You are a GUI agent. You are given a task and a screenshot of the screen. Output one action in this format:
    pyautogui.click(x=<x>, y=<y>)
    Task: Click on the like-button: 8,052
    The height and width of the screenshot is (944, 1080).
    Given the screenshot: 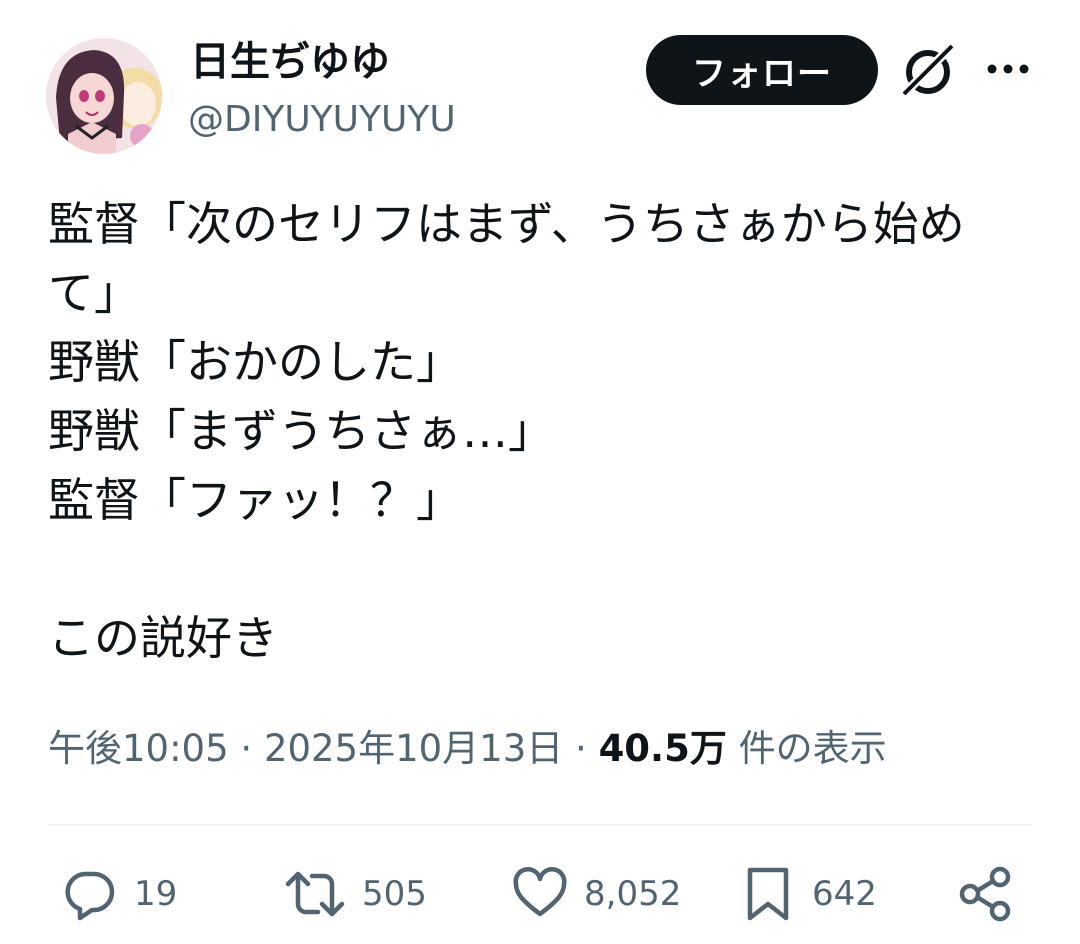 What is the action you would take?
    pyautogui.click(x=596, y=894)
    